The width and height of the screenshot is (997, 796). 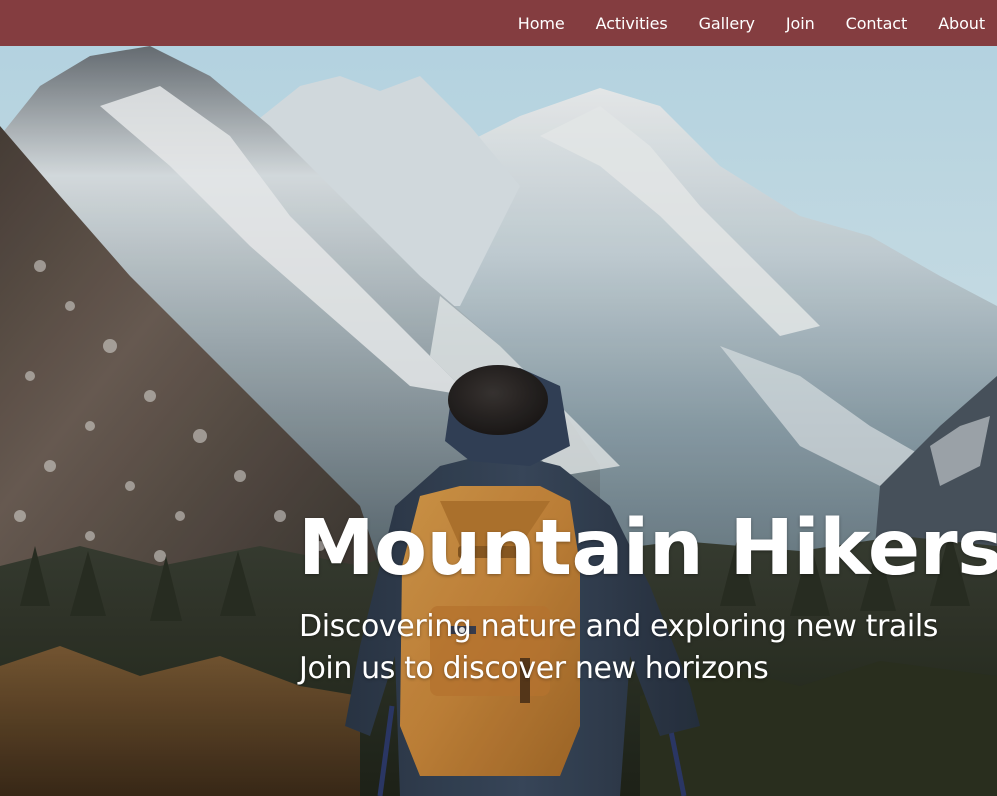 I want to click on nav-item-about: About, so click(x=961, y=23).